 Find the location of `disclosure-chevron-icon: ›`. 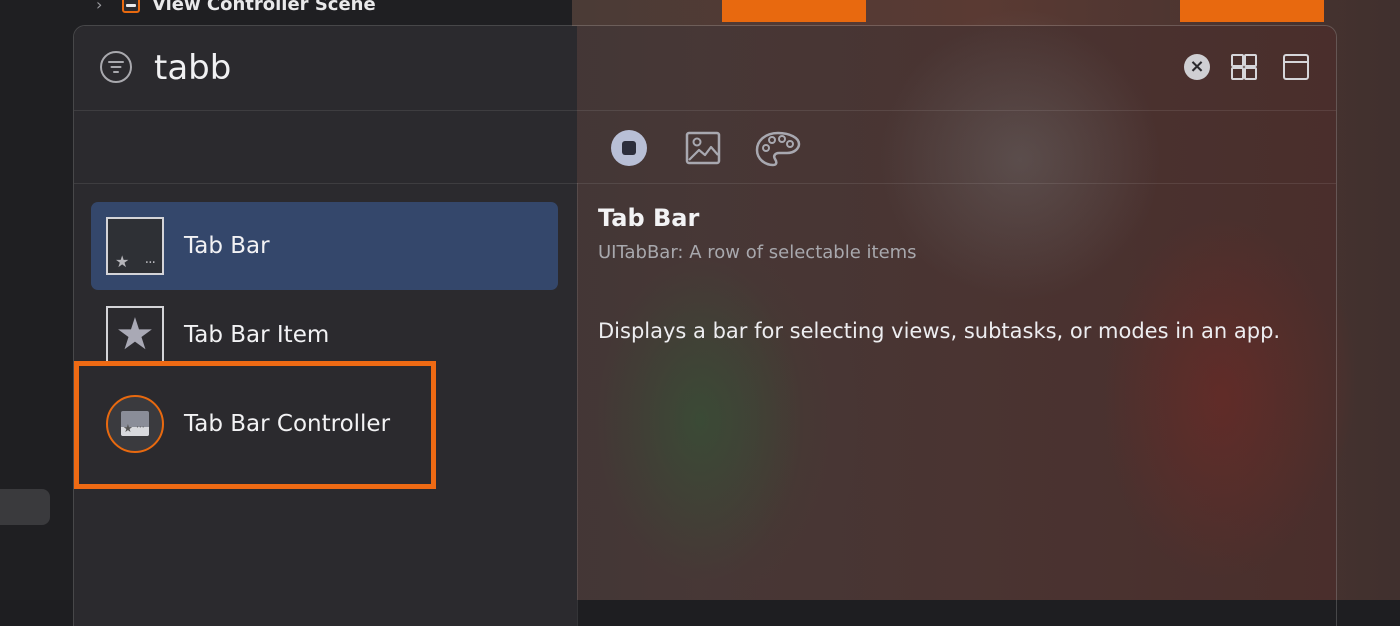

disclosure-chevron-icon: › is located at coordinates (103, 7).